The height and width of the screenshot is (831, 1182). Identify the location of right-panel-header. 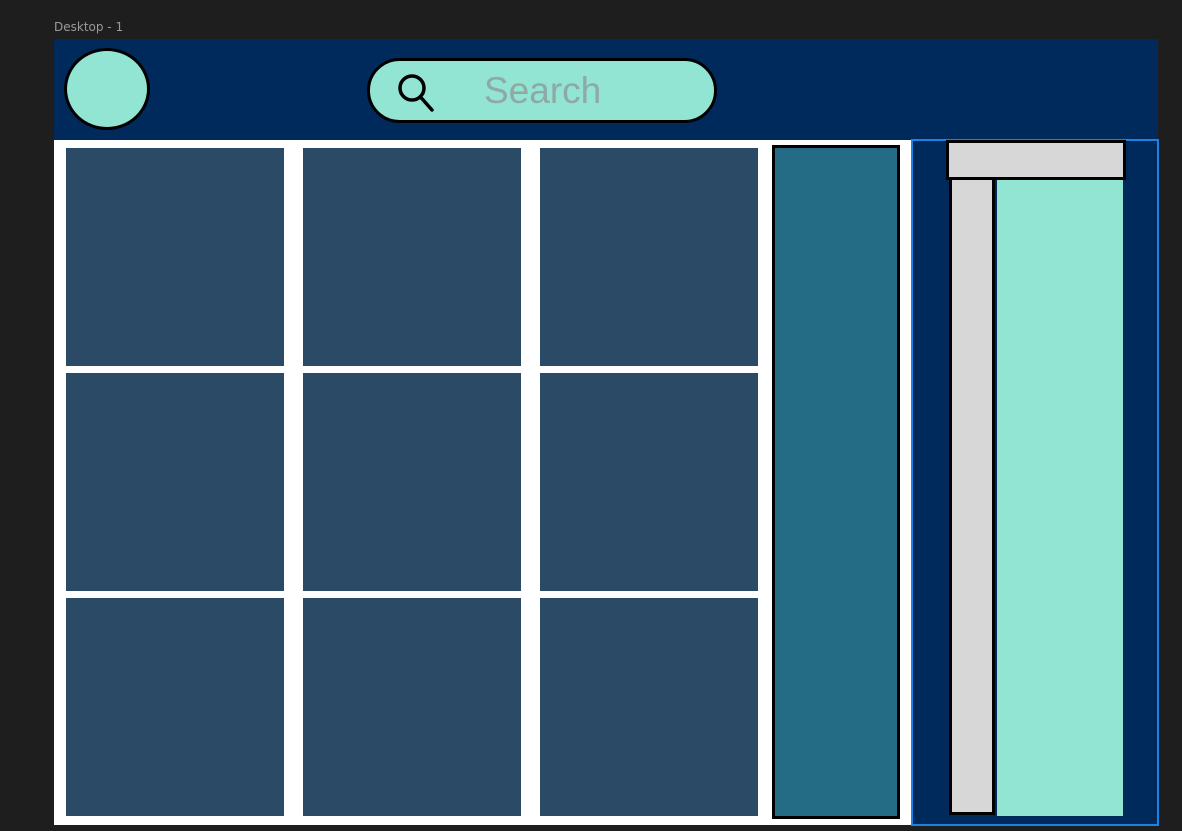
(1036, 160).